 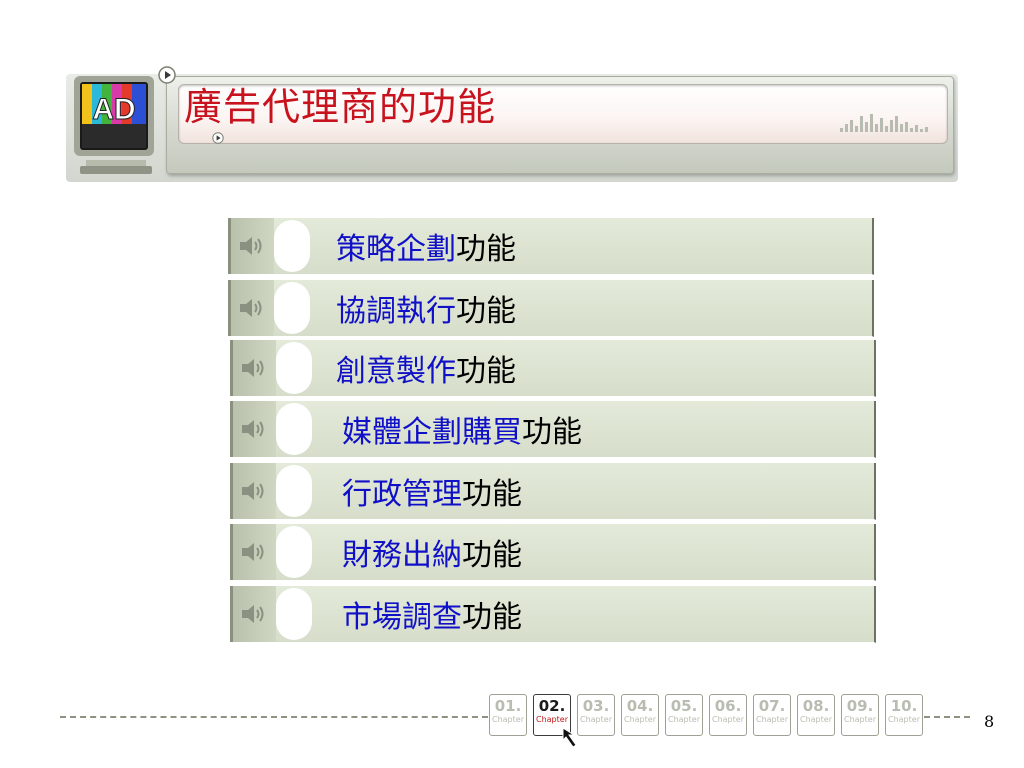 I want to click on chapter-number: 02., so click(x=552, y=706).